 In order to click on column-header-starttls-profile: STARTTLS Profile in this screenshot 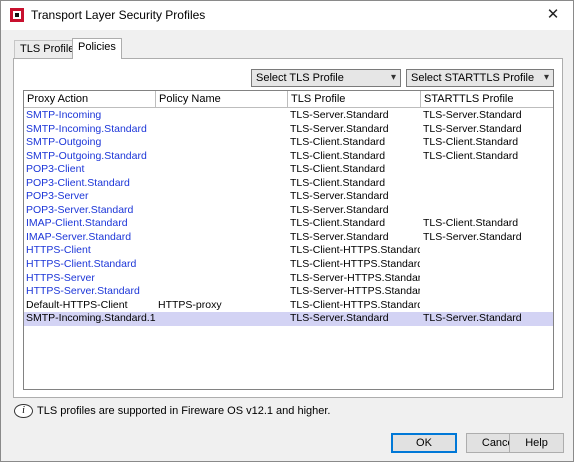, I will do `click(487, 99)`.